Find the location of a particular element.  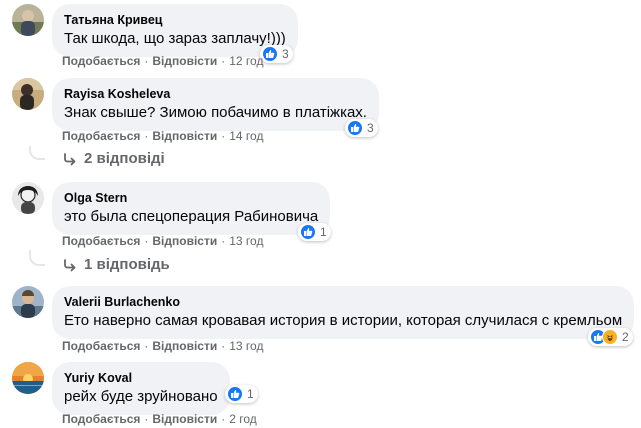

comment-text: Так шкода, що зараз заплачу!))) is located at coordinates (175, 38).